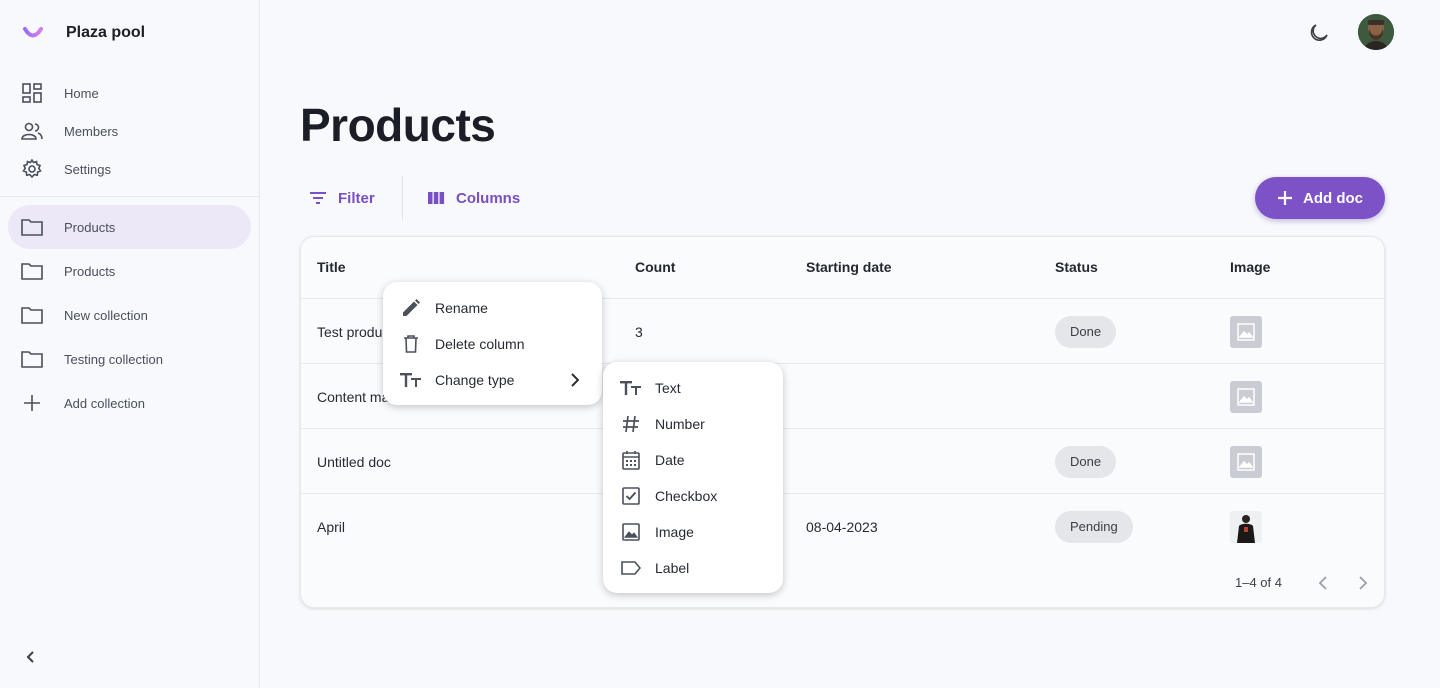  I want to click on menu-item-label: Number, so click(680, 424).